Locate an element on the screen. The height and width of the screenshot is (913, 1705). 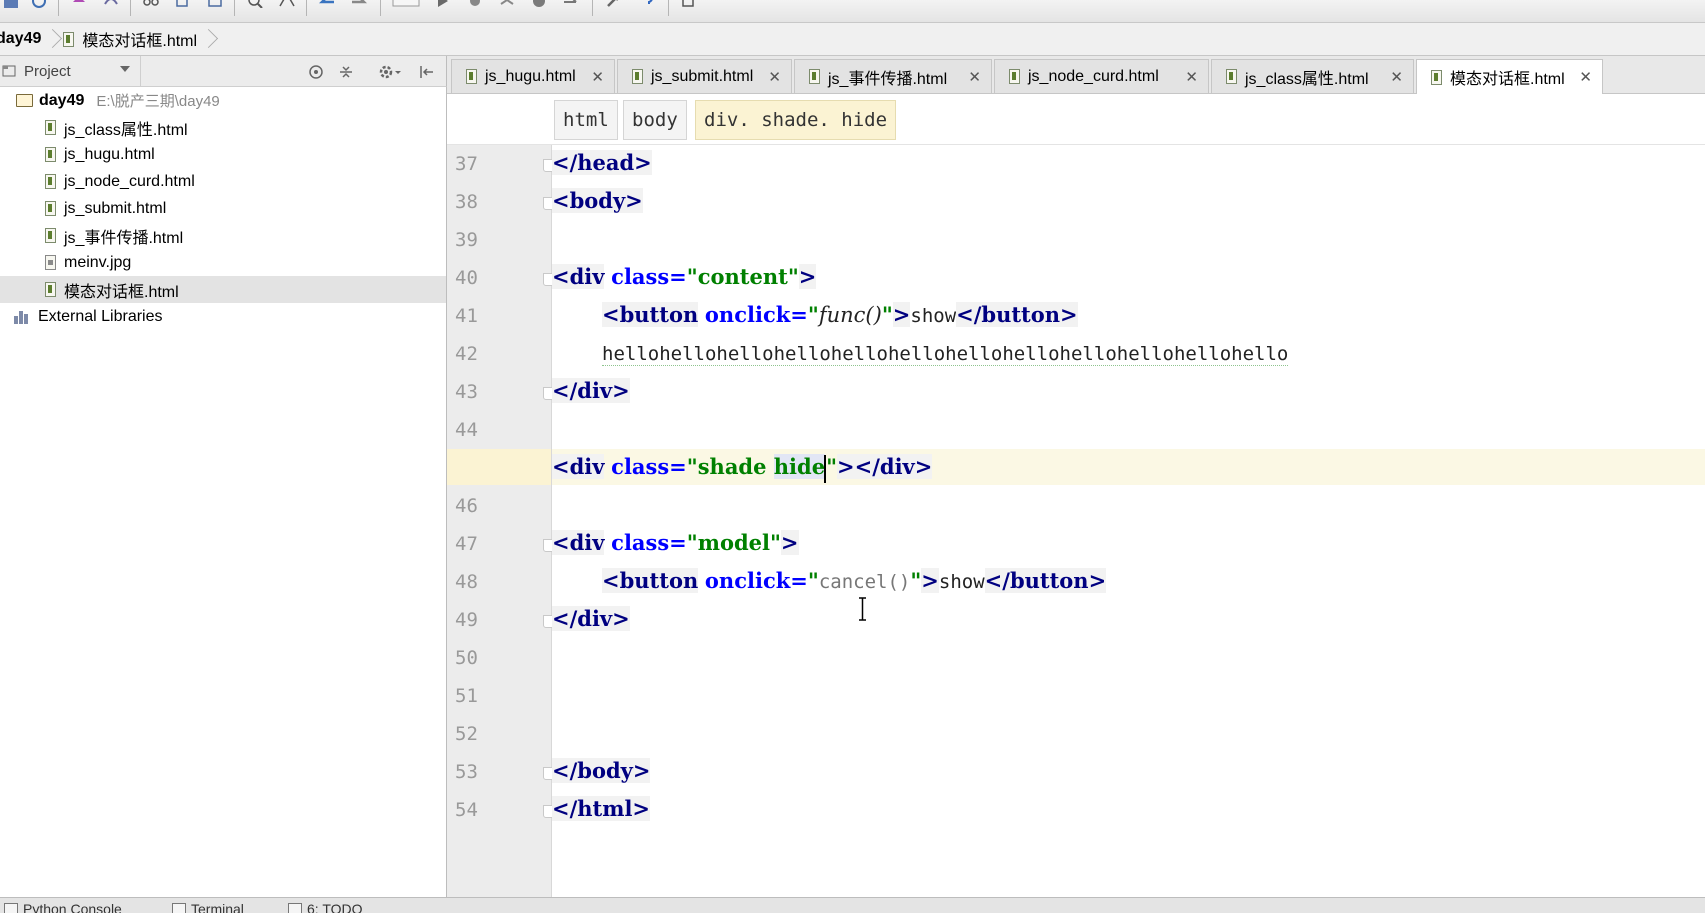
code-string: " is located at coordinates (813, 580).